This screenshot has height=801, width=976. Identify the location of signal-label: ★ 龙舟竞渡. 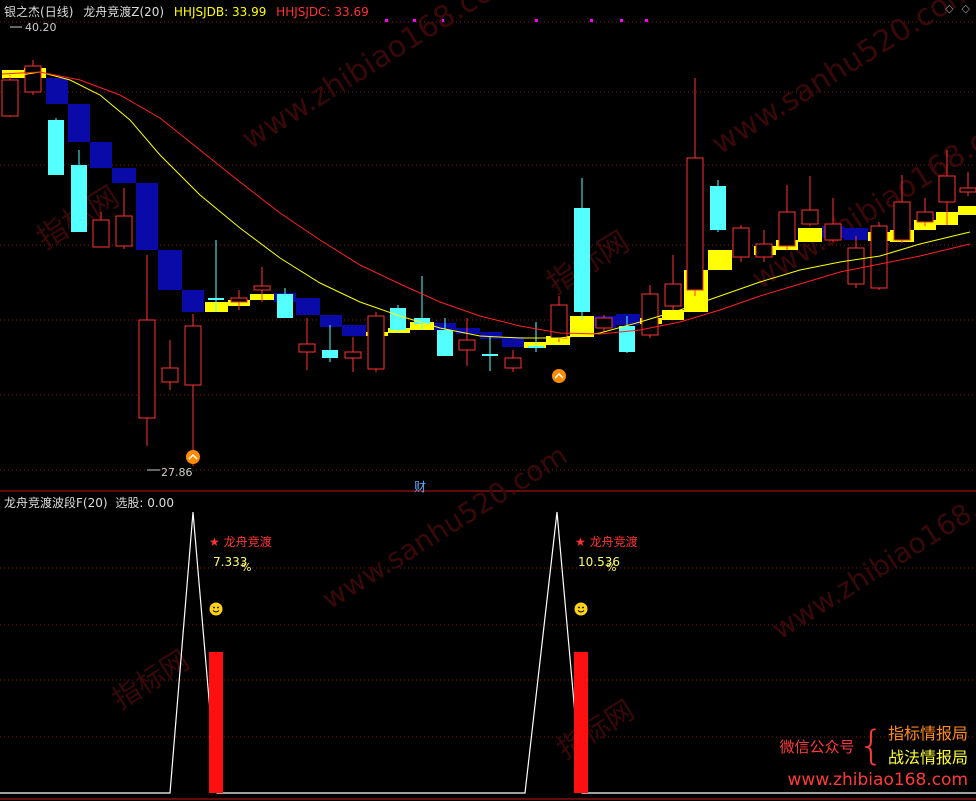
(240, 542).